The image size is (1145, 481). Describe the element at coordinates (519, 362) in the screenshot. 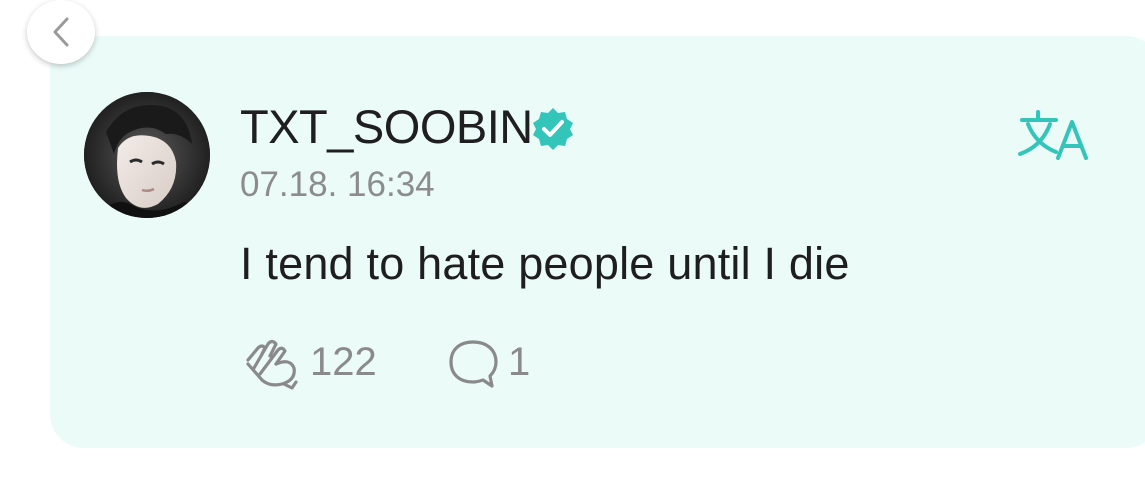

I see `comment-count: 1` at that location.